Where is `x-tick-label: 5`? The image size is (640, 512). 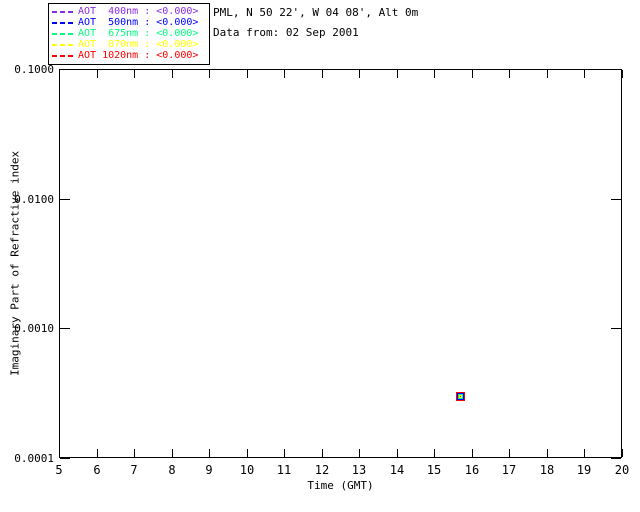 x-tick-label: 5 is located at coordinates (59, 470).